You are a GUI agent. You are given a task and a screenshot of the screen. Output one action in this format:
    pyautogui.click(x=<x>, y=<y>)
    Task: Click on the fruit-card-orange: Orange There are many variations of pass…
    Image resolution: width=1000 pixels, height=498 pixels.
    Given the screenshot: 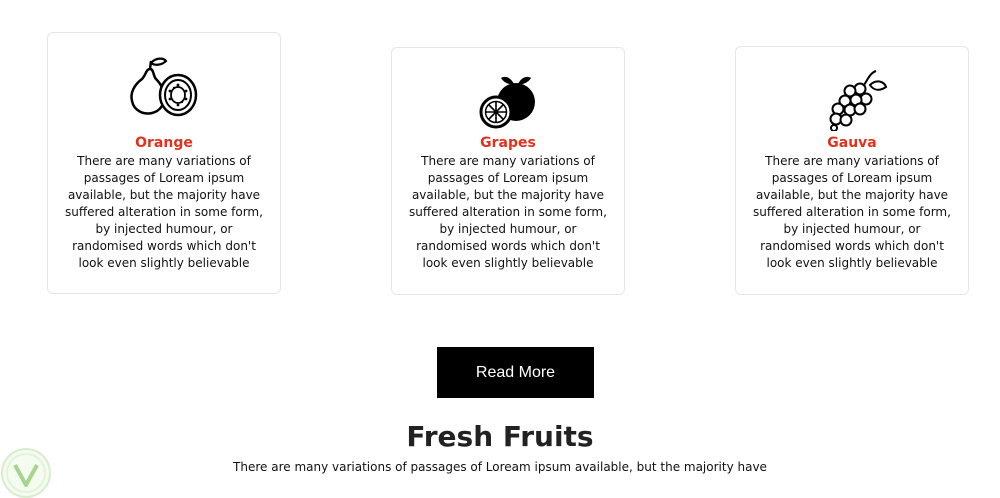 What is the action you would take?
    pyautogui.click(x=164, y=163)
    